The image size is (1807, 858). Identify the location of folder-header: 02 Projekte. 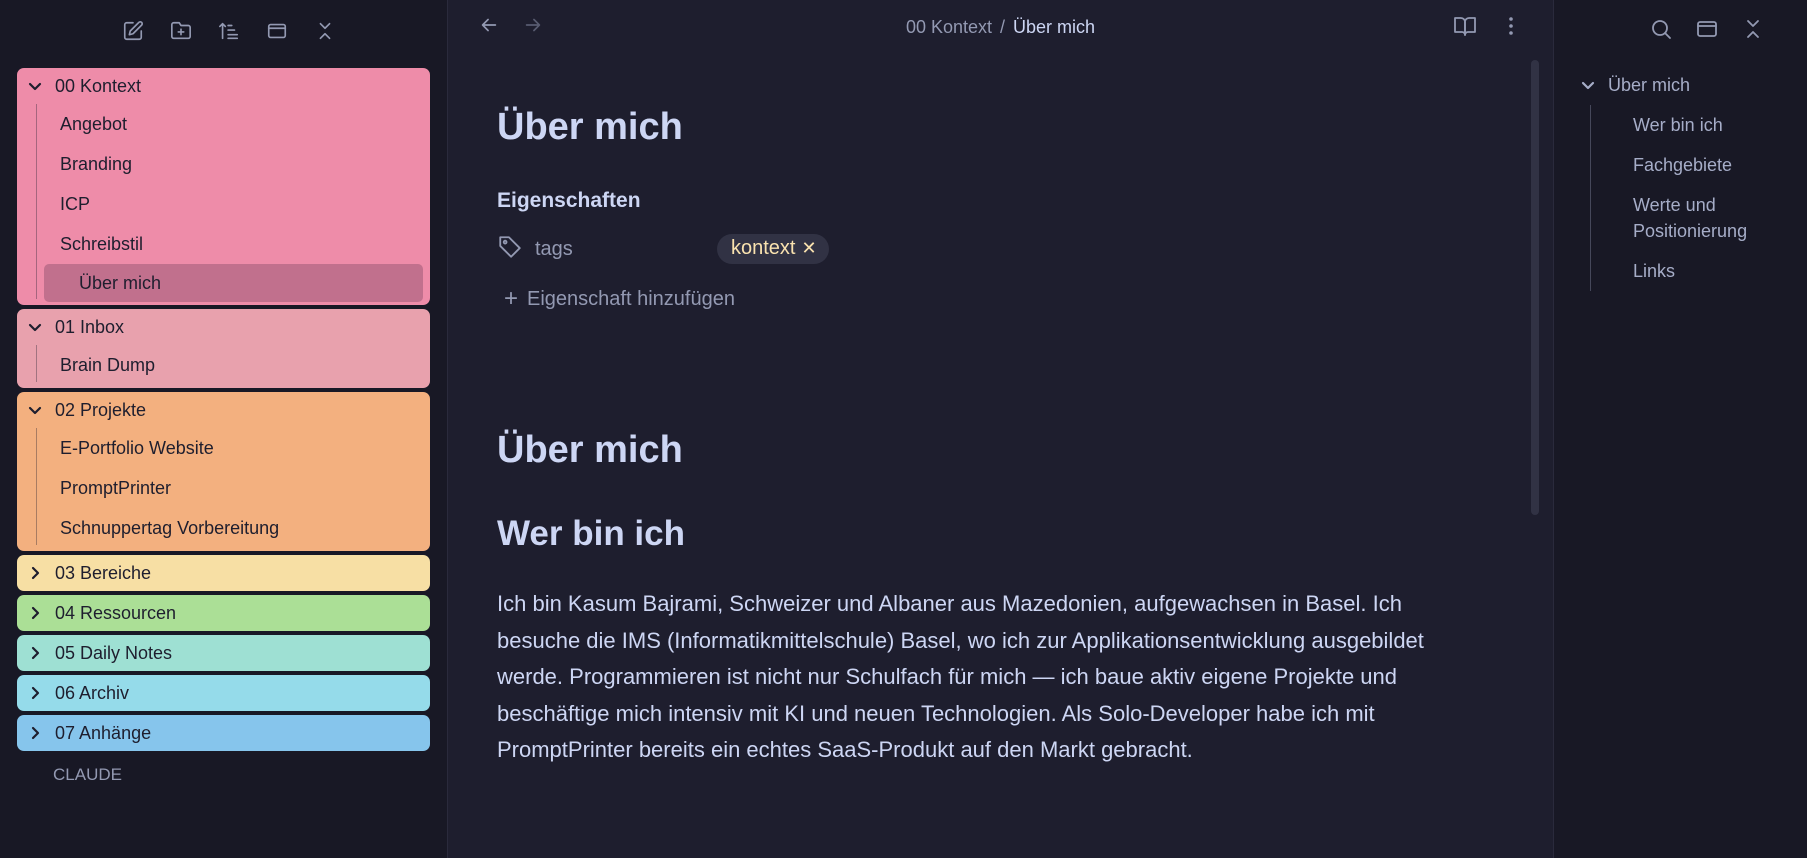
(223, 410).